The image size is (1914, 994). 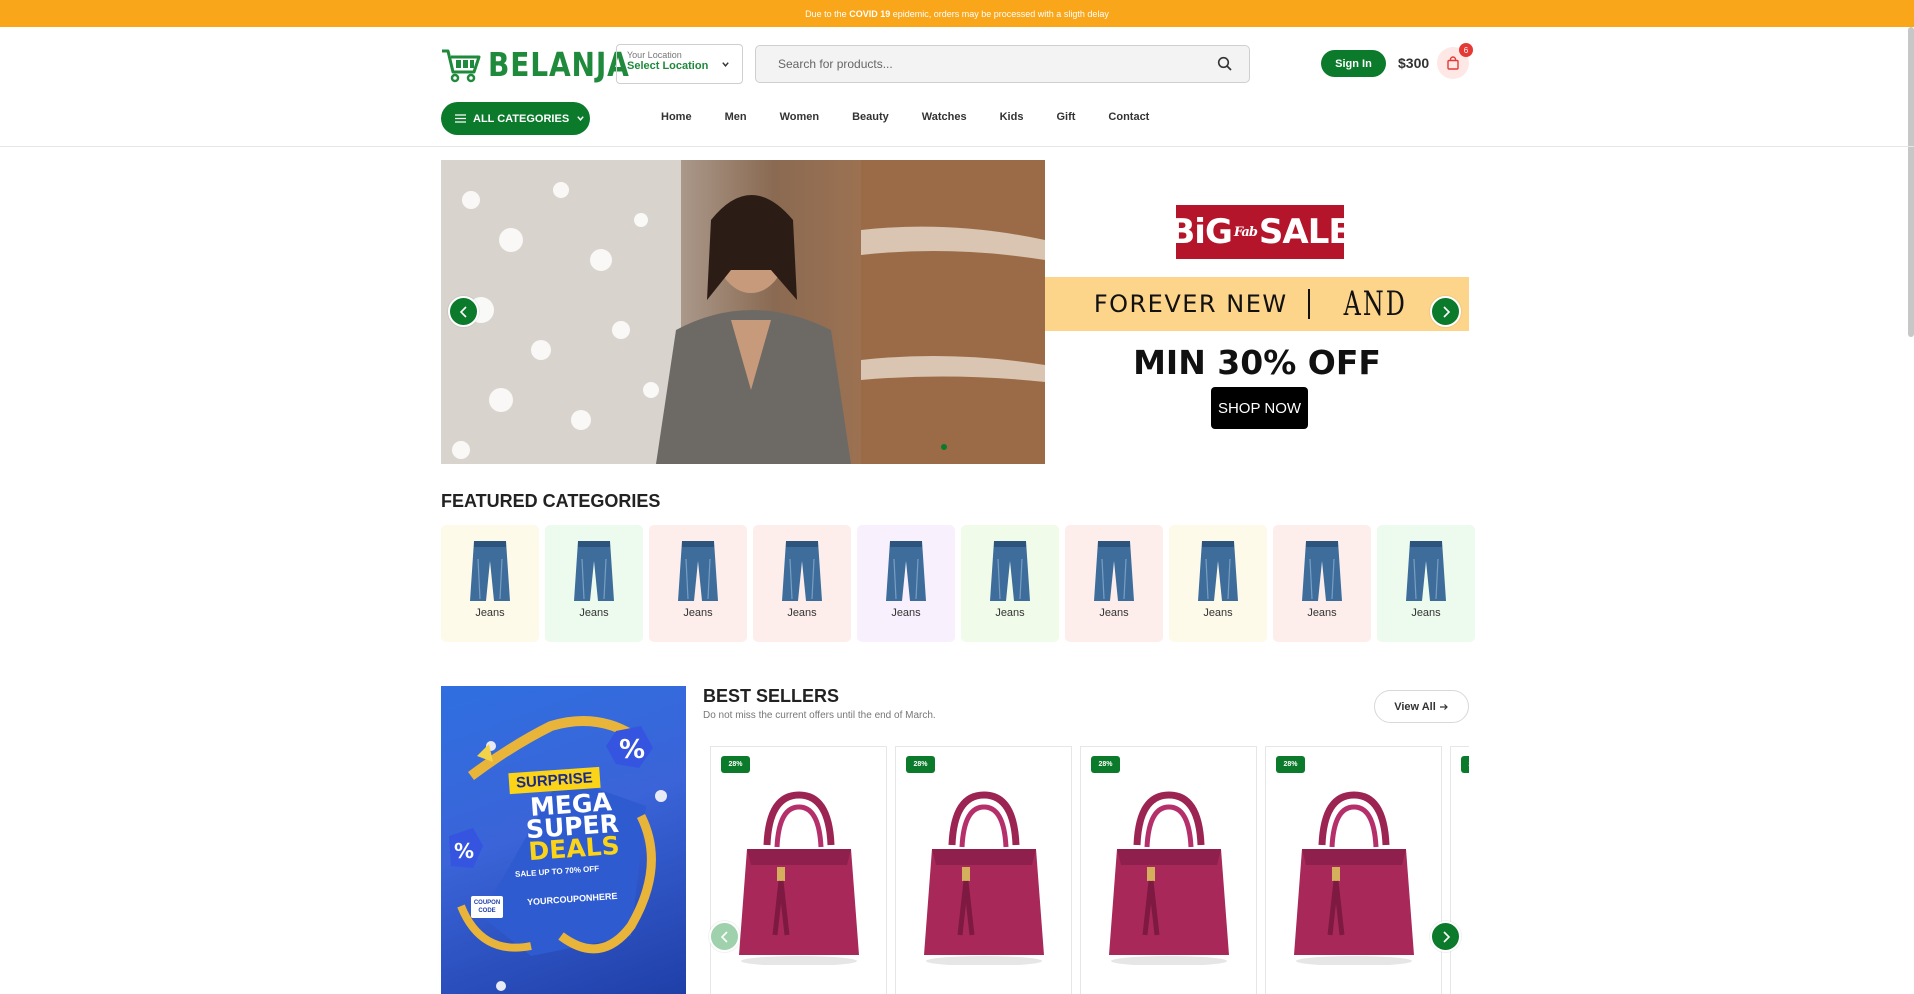 What do you see at coordinates (1260, 232) in the screenshot?
I see `big-fab-sale-logo: BiG Fab SALE` at bounding box center [1260, 232].